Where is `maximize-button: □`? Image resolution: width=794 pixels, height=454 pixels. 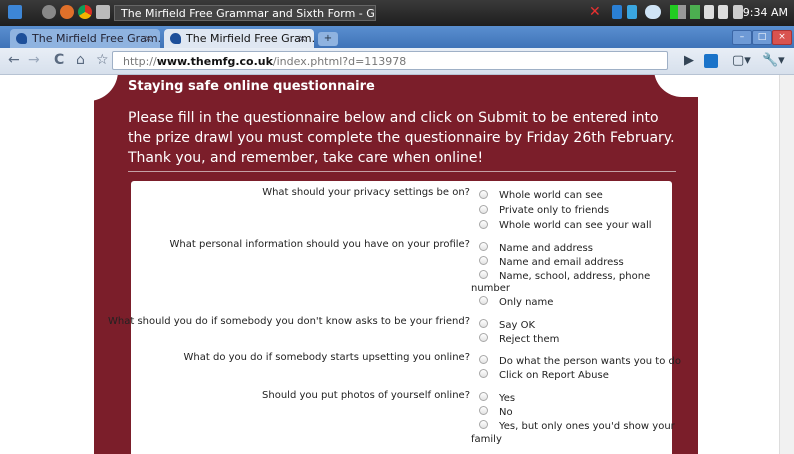
maximize-button: □ is located at coordinates (762, 37).